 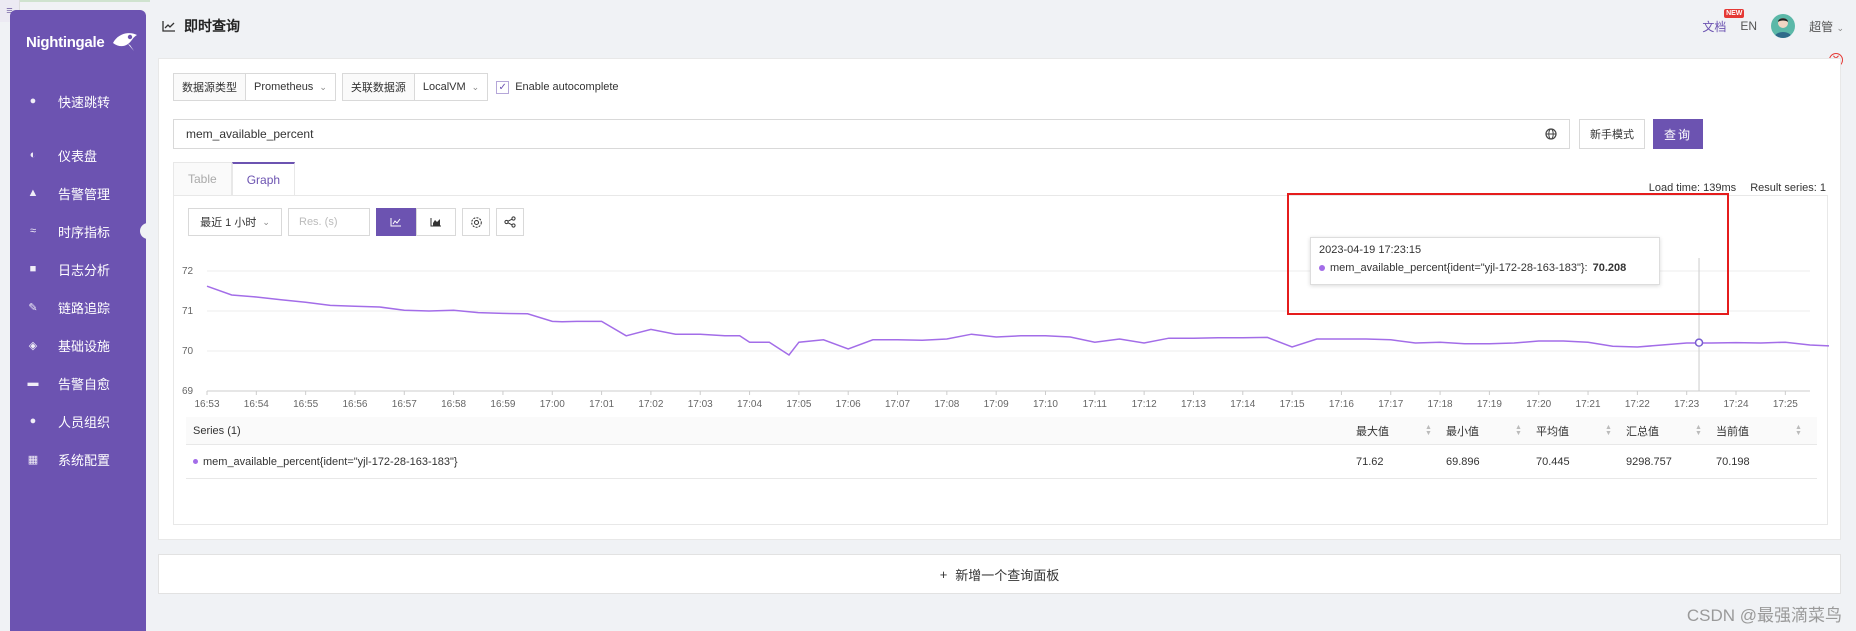 I want to click on datasource-type-text: Prometheus, so click(x=284, y=87).